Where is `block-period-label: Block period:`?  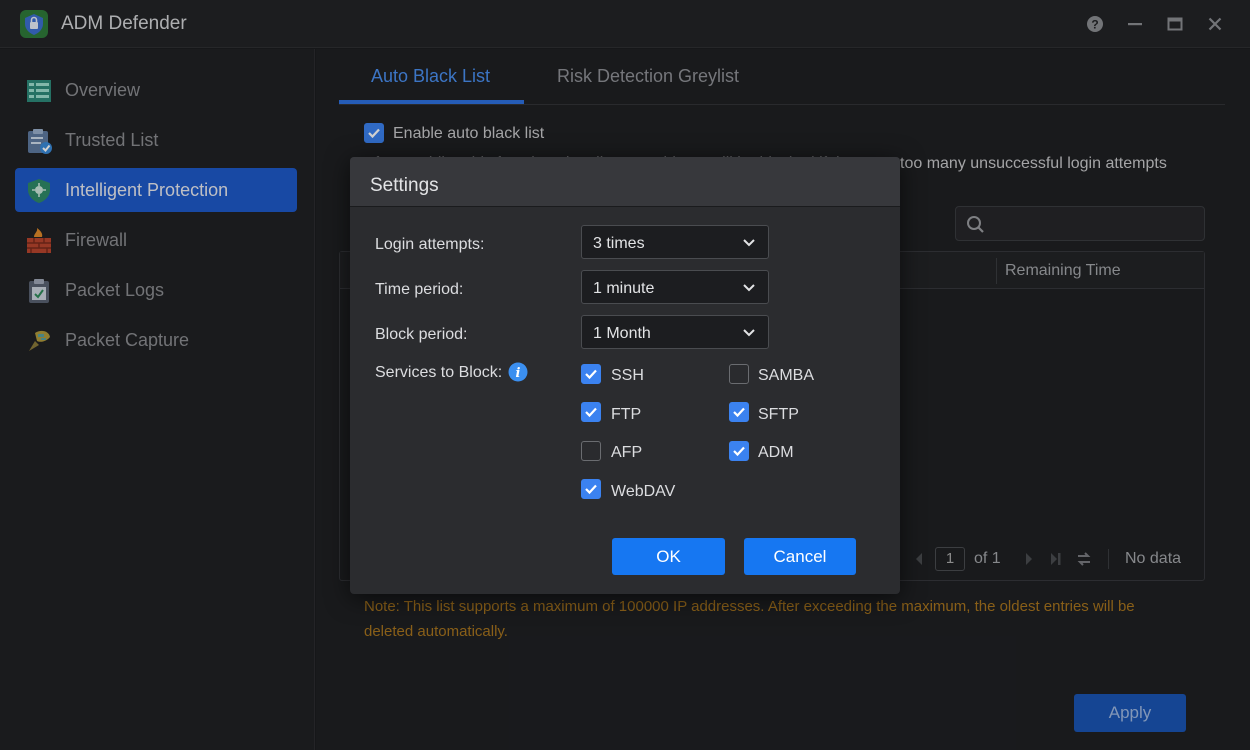 block-period-label: Block period: is located at coordinates (421, 334).